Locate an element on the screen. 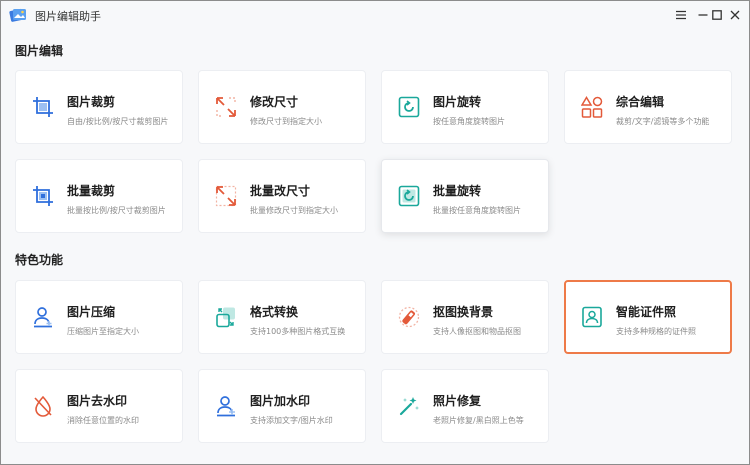 This screenshot has height=465, width=750. card-title: 抠图换背景 is located at coordinates (463, 312).